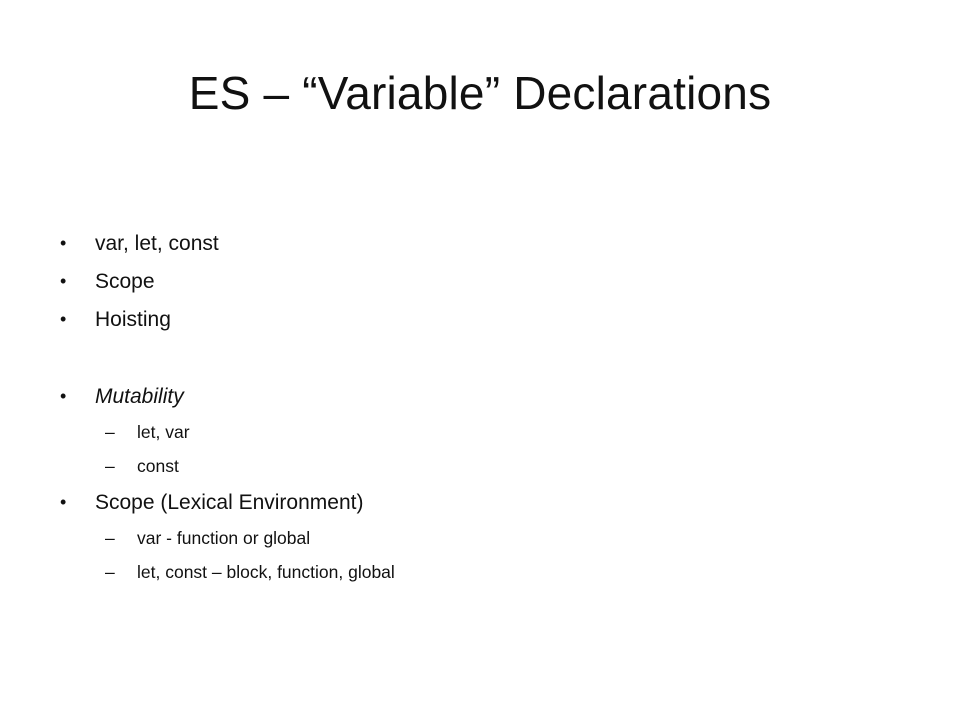  Describe the element at coordinates (320, 281) in the screenshot. I see `bullet-item: • Scope` at that location.